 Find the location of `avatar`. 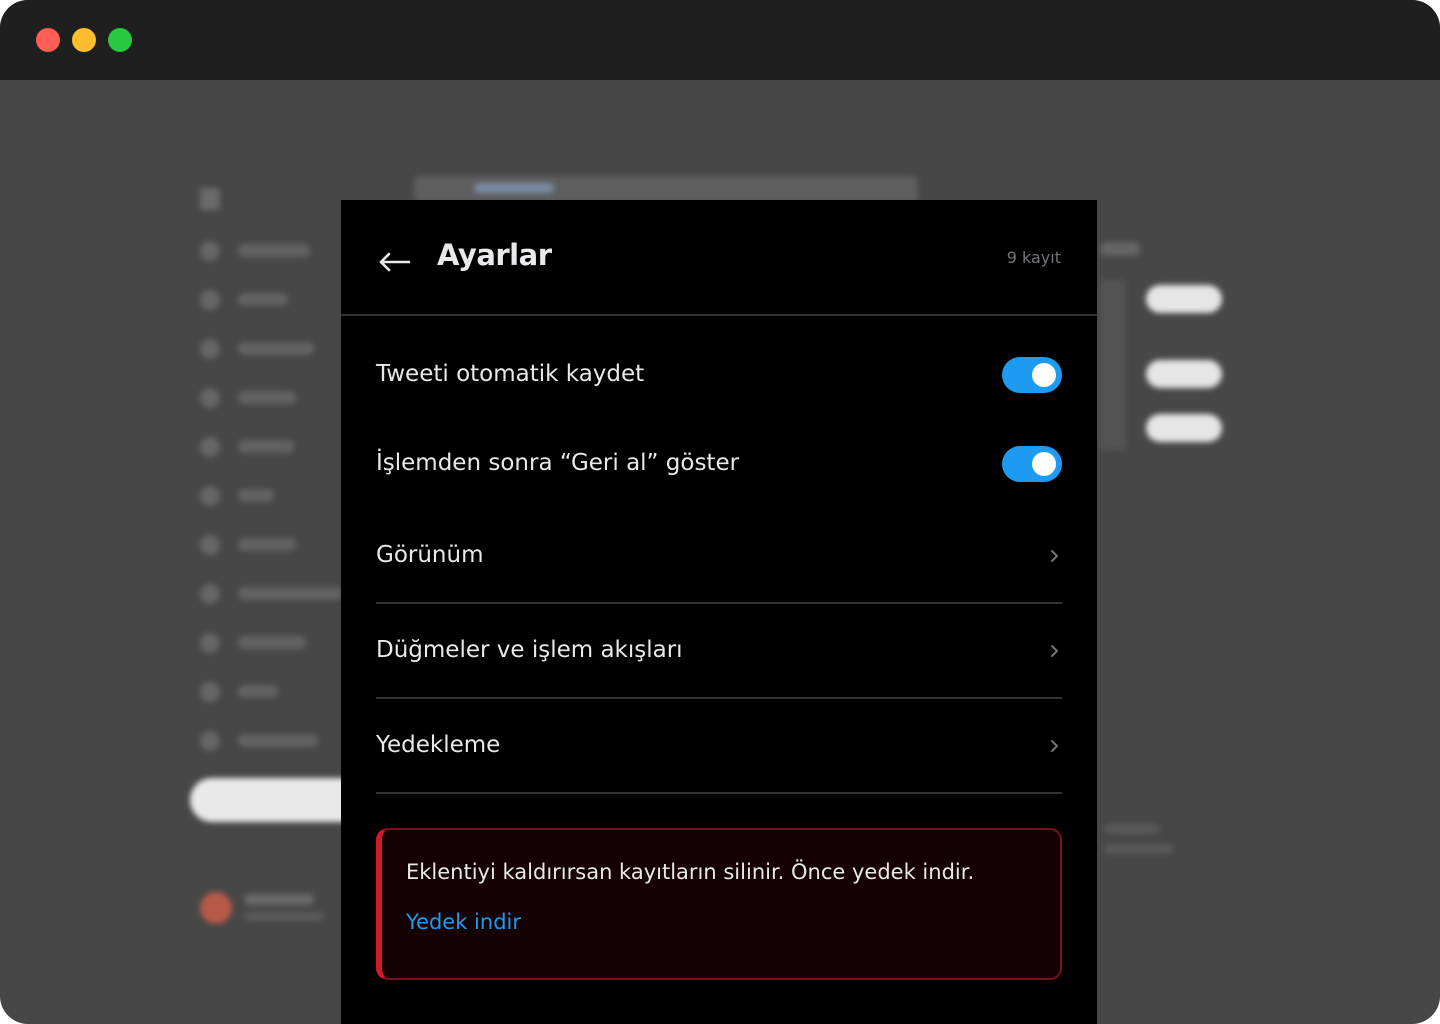

avatar is located at coordinates (216, 908).